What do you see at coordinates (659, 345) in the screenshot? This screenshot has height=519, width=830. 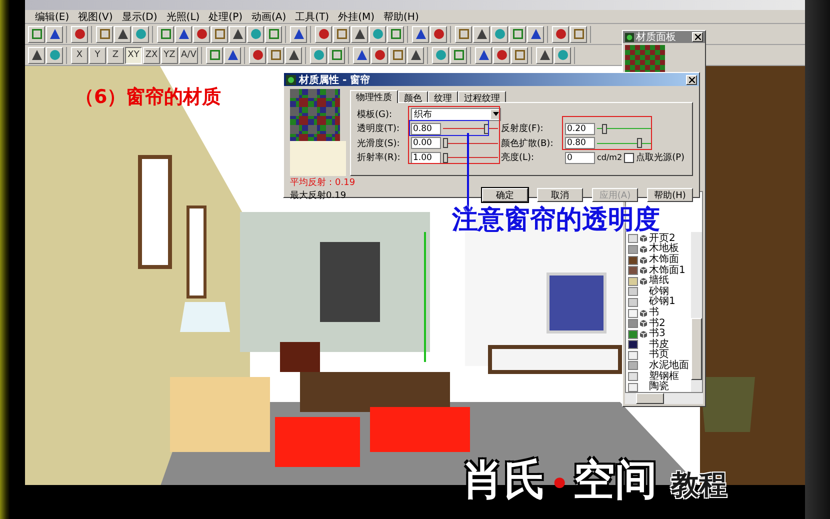 I see `material-name: 书皮` at bounding box center [659, 345].